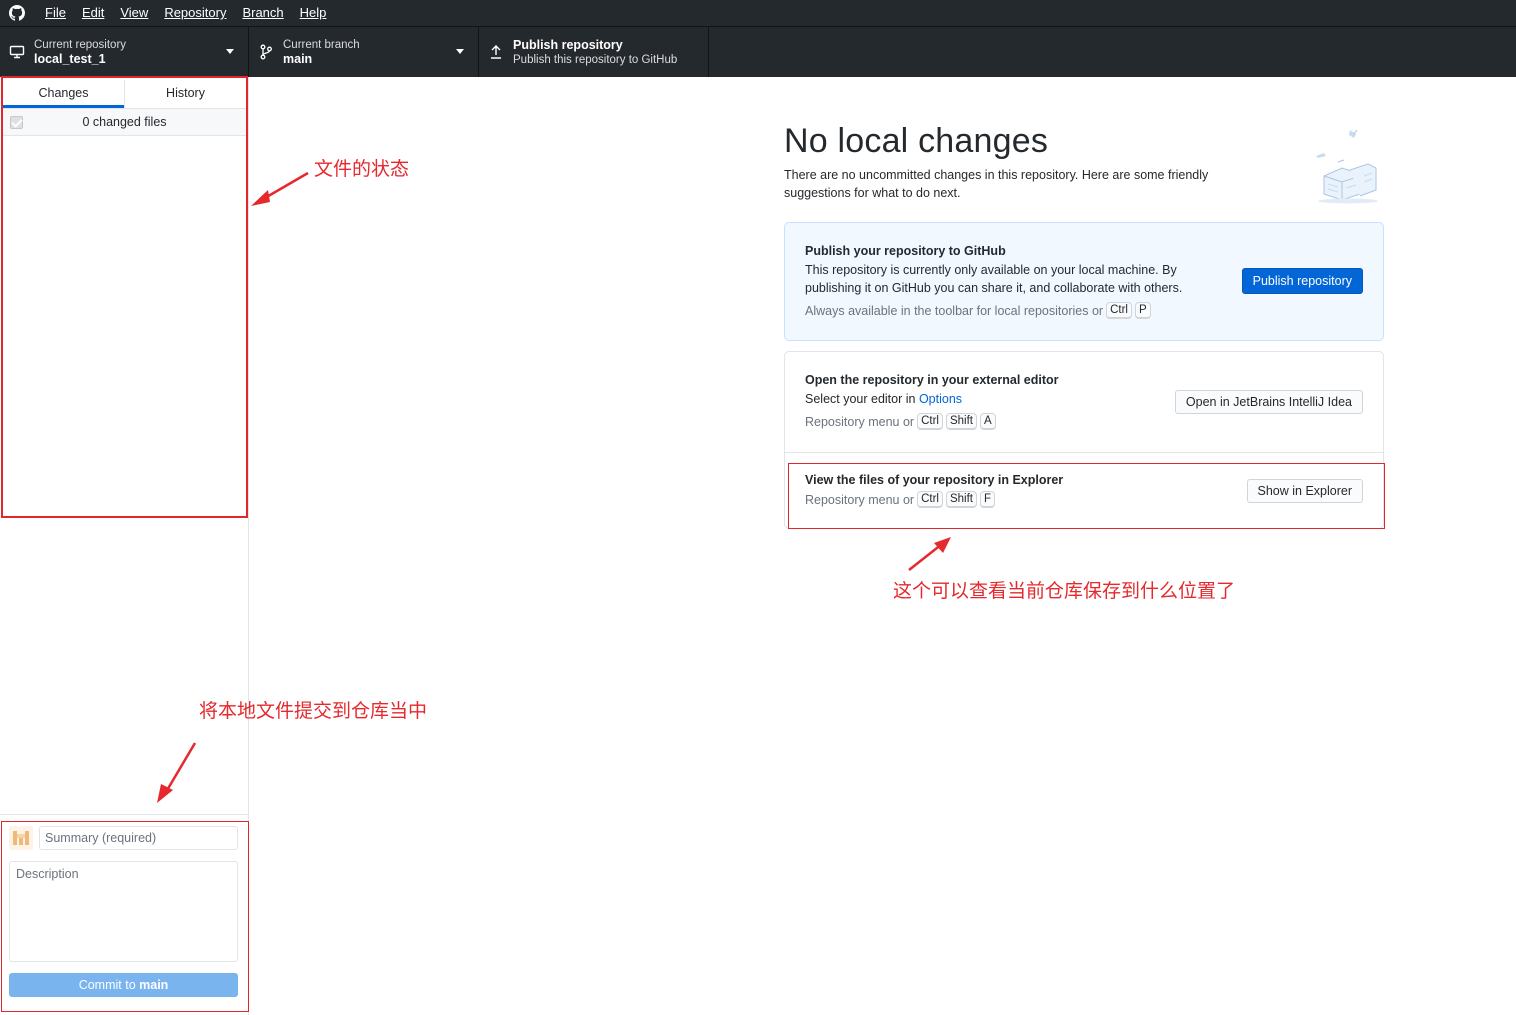  I want to click on explorer-card-hint: Repository menu or Ctrl Shift F, so click(900, 499).